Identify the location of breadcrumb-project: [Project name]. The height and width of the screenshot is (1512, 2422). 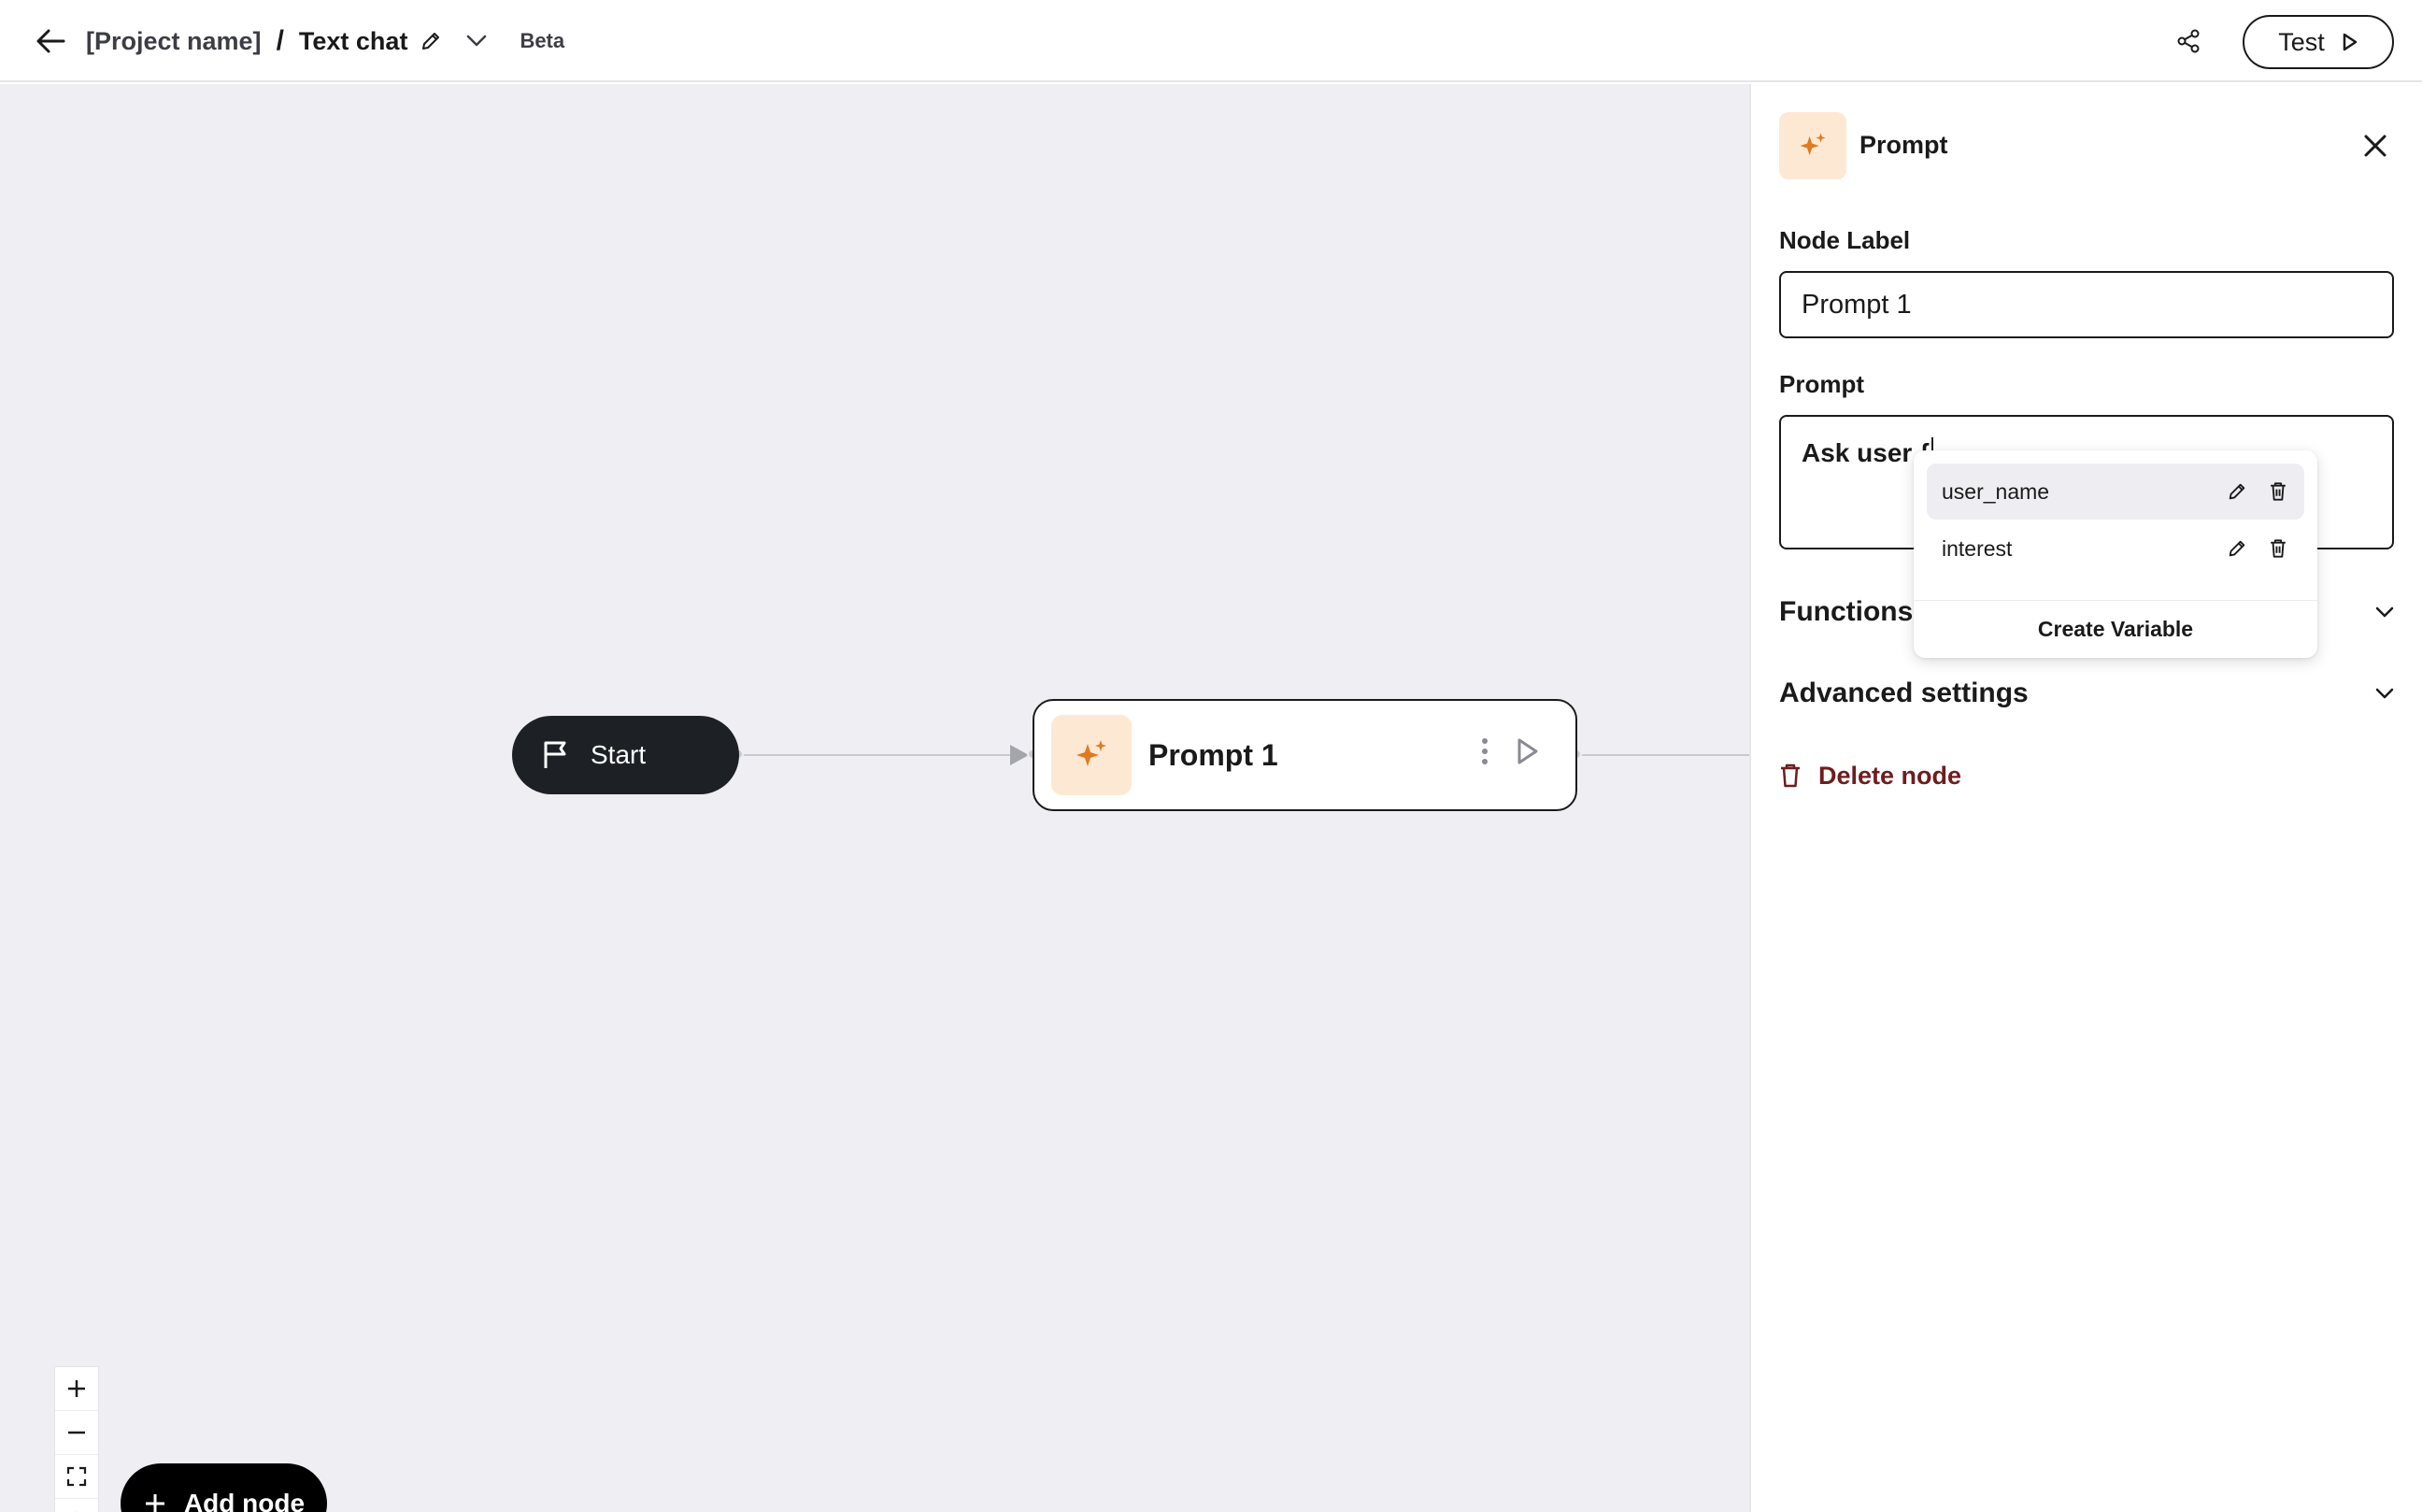
(174, 41).